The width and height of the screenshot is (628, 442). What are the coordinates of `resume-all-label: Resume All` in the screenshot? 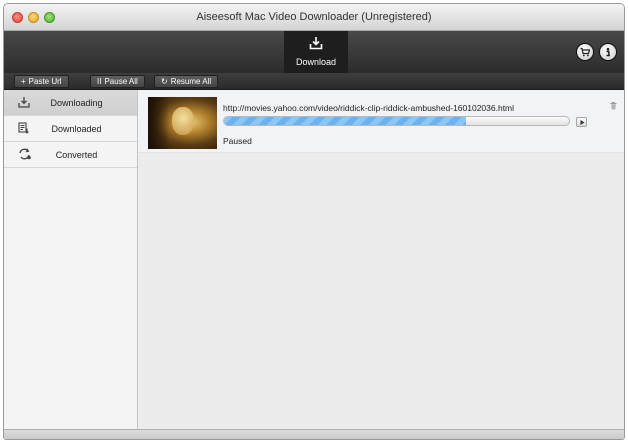 It's located at (191, 81).